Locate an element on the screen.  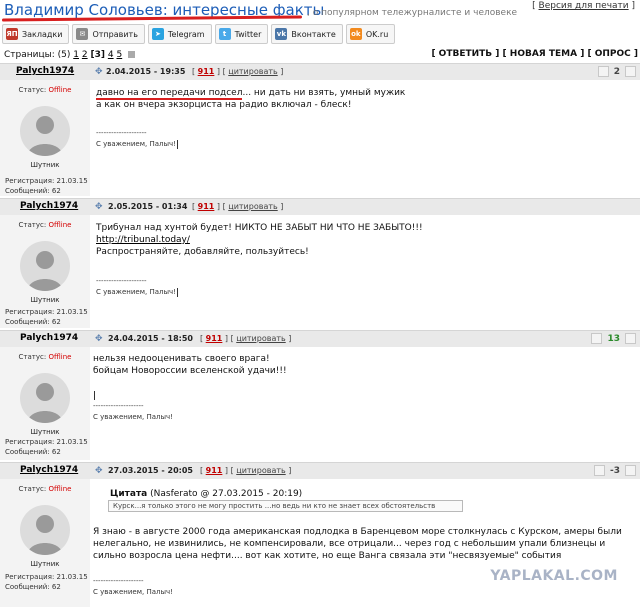
page-link-2: 2 is located at coordinates (85, 55).